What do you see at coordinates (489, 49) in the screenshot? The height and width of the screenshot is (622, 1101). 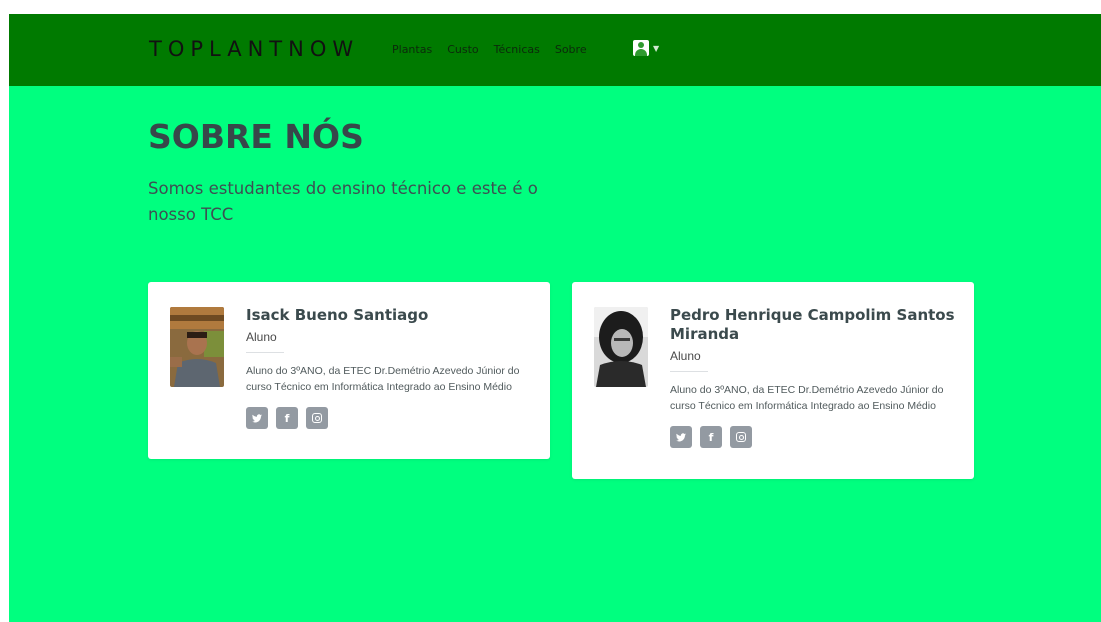 I see `nav-links: Plantas Custo Técnicas Sobre` at bounding box center [489, 49].